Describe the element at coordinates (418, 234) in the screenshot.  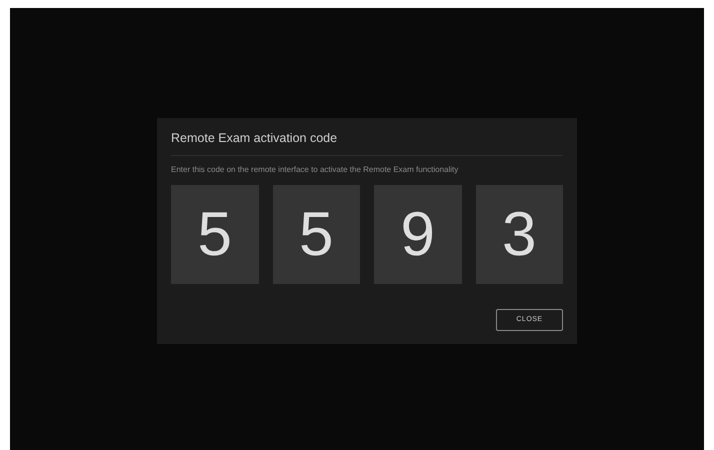
I see `code-digit: 9` at that location.